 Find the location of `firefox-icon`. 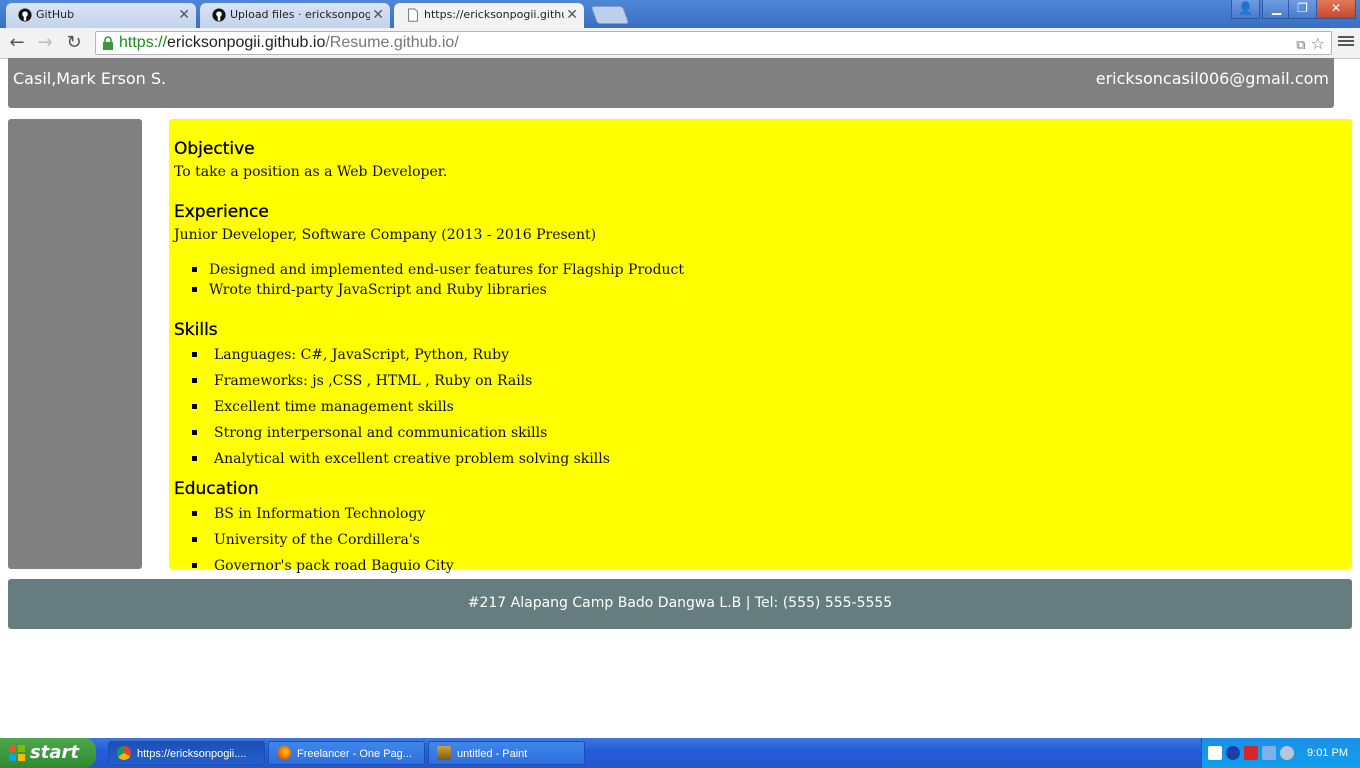

firefox-icon is located at coordinates (284, 753).